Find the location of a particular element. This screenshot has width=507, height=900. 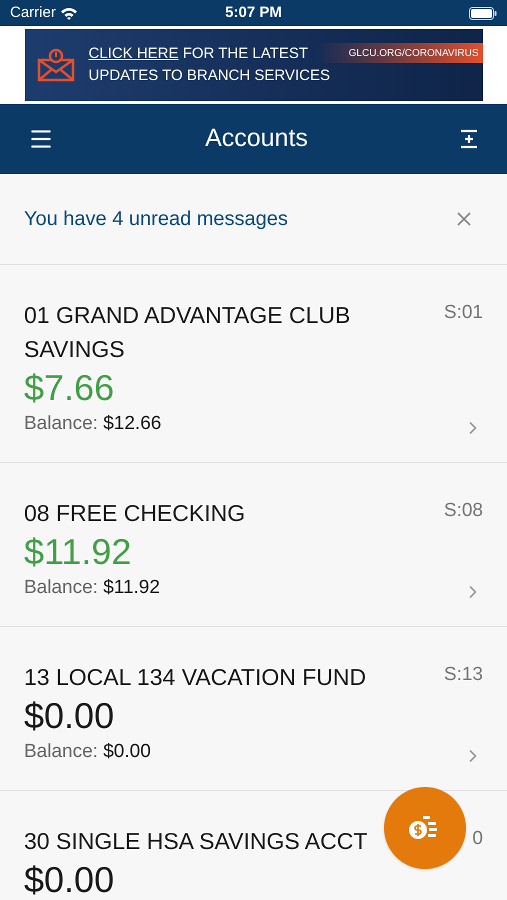

announcement-banner: CLICK HERE FOR THE LATEST UPDATES TO BRANCH SERVICES GLCU.ORG/CORONAVIRUS is located at coordinates (253, 65).